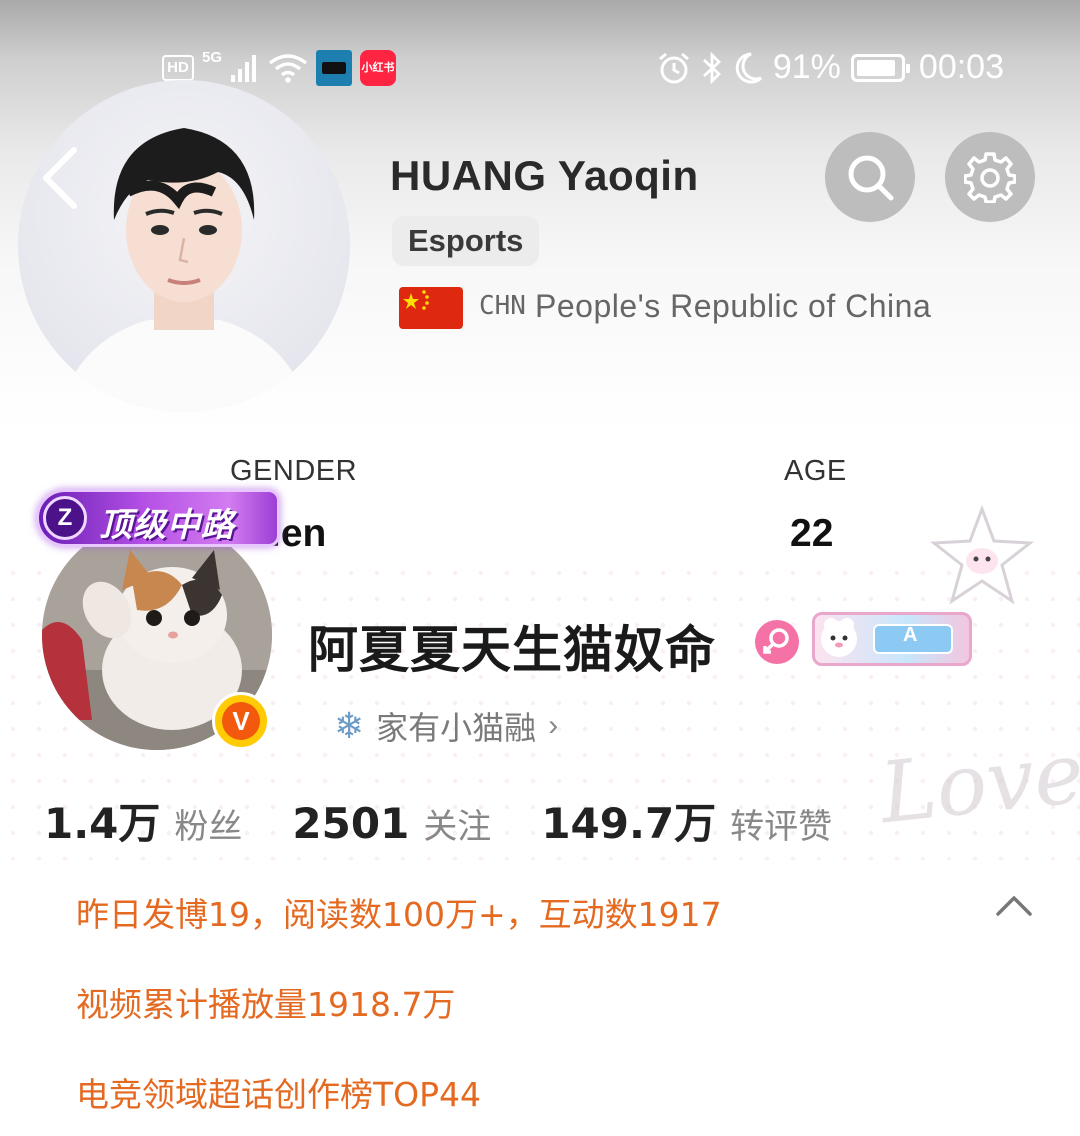 This screenshot has height=1136, width=1080. What do you see at coordinates (167, 524) in the screenshot?
I see `rank-text: 顶级中路` at bounding box center [167, 524].